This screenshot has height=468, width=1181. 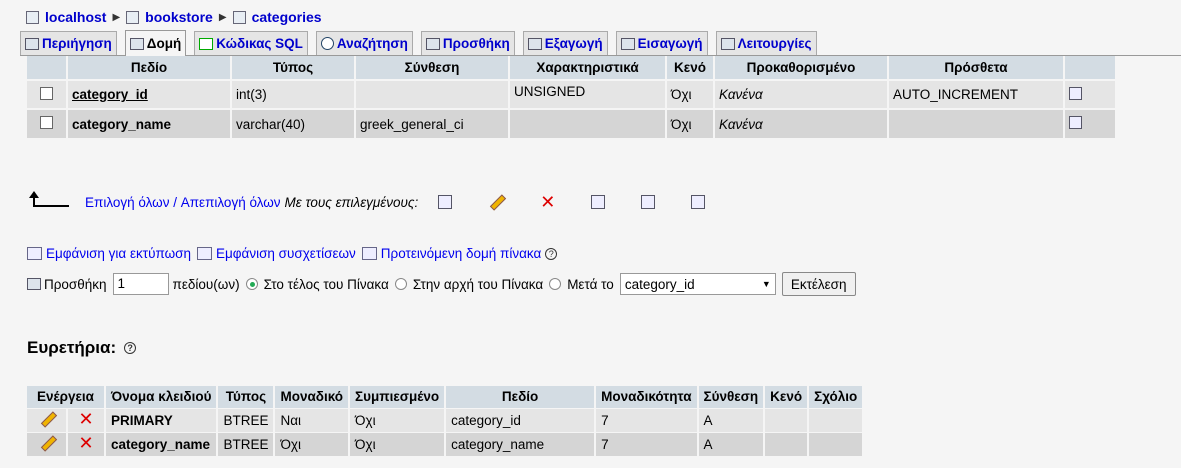 I want to click on tab-operations: Λειτουργίες, so click(x=766, y=43).